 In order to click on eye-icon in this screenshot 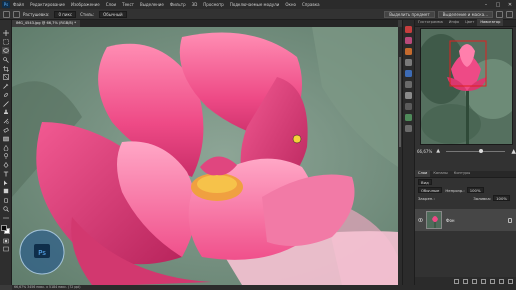, I will do `click(420, 220)`.